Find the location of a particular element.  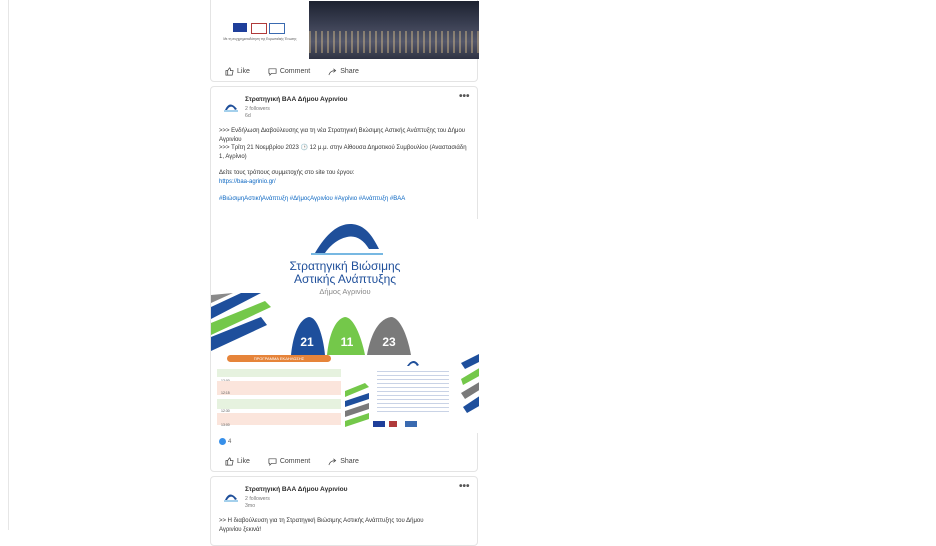

date-badge-21: 21 is located at coordinates (308, 336).